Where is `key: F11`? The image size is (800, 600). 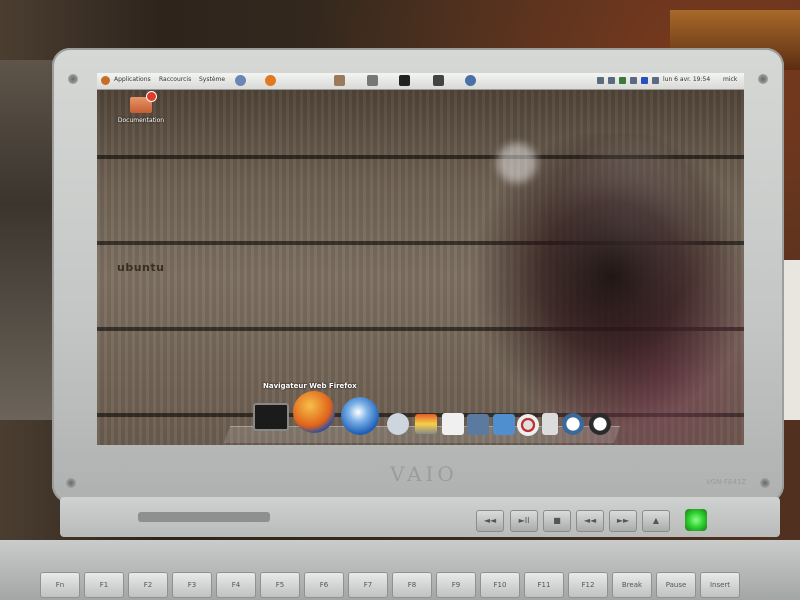
key: F11 is located at coordinates (544, 585).